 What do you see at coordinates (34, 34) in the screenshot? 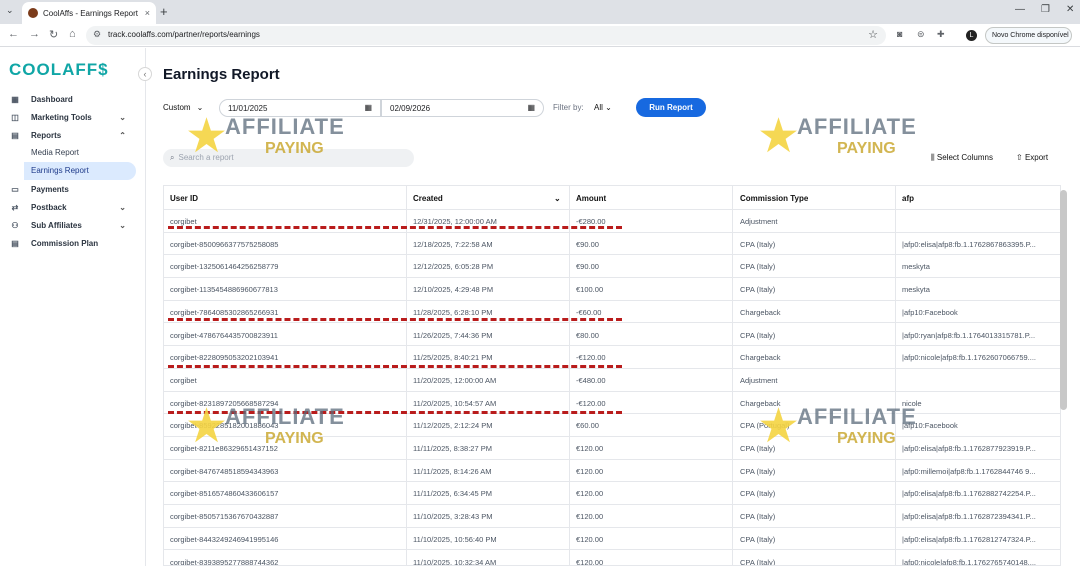
I see `forward-icon: →` at bounding box center [34, 34].